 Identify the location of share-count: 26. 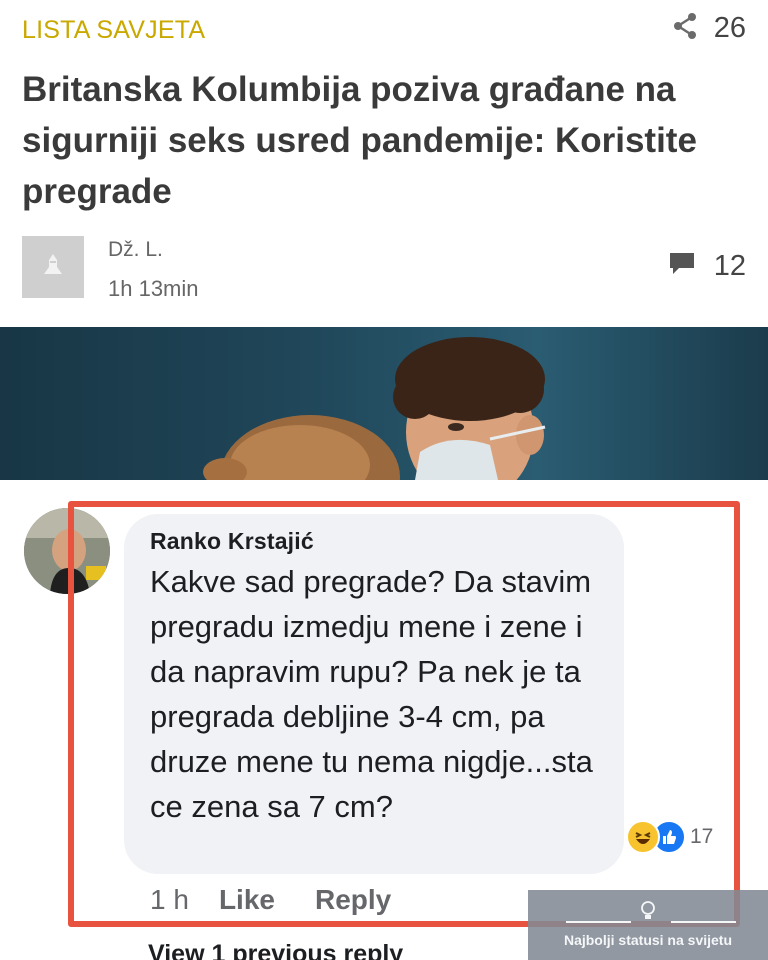
(729, 28).